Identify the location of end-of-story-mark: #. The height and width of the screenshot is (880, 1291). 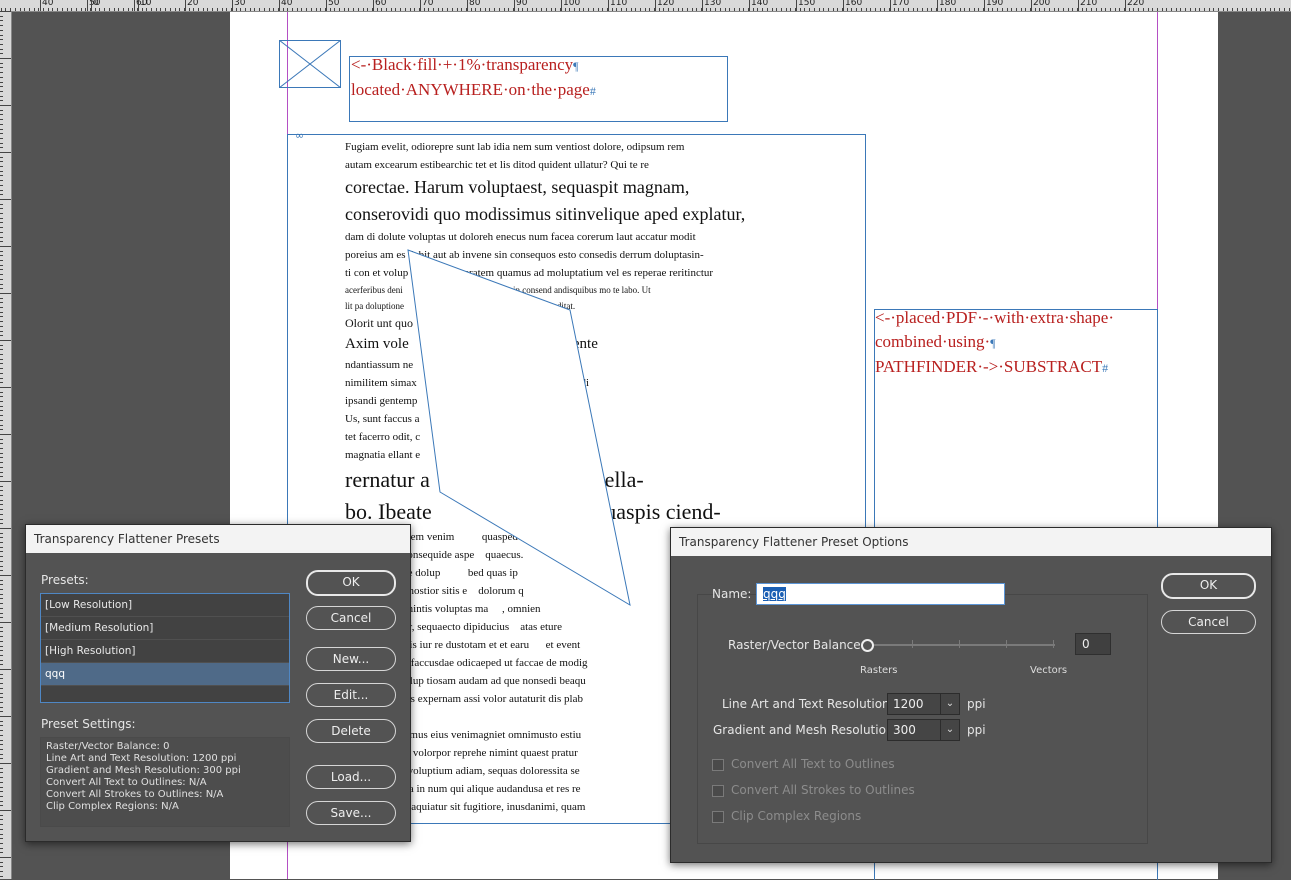
(1105, 368).